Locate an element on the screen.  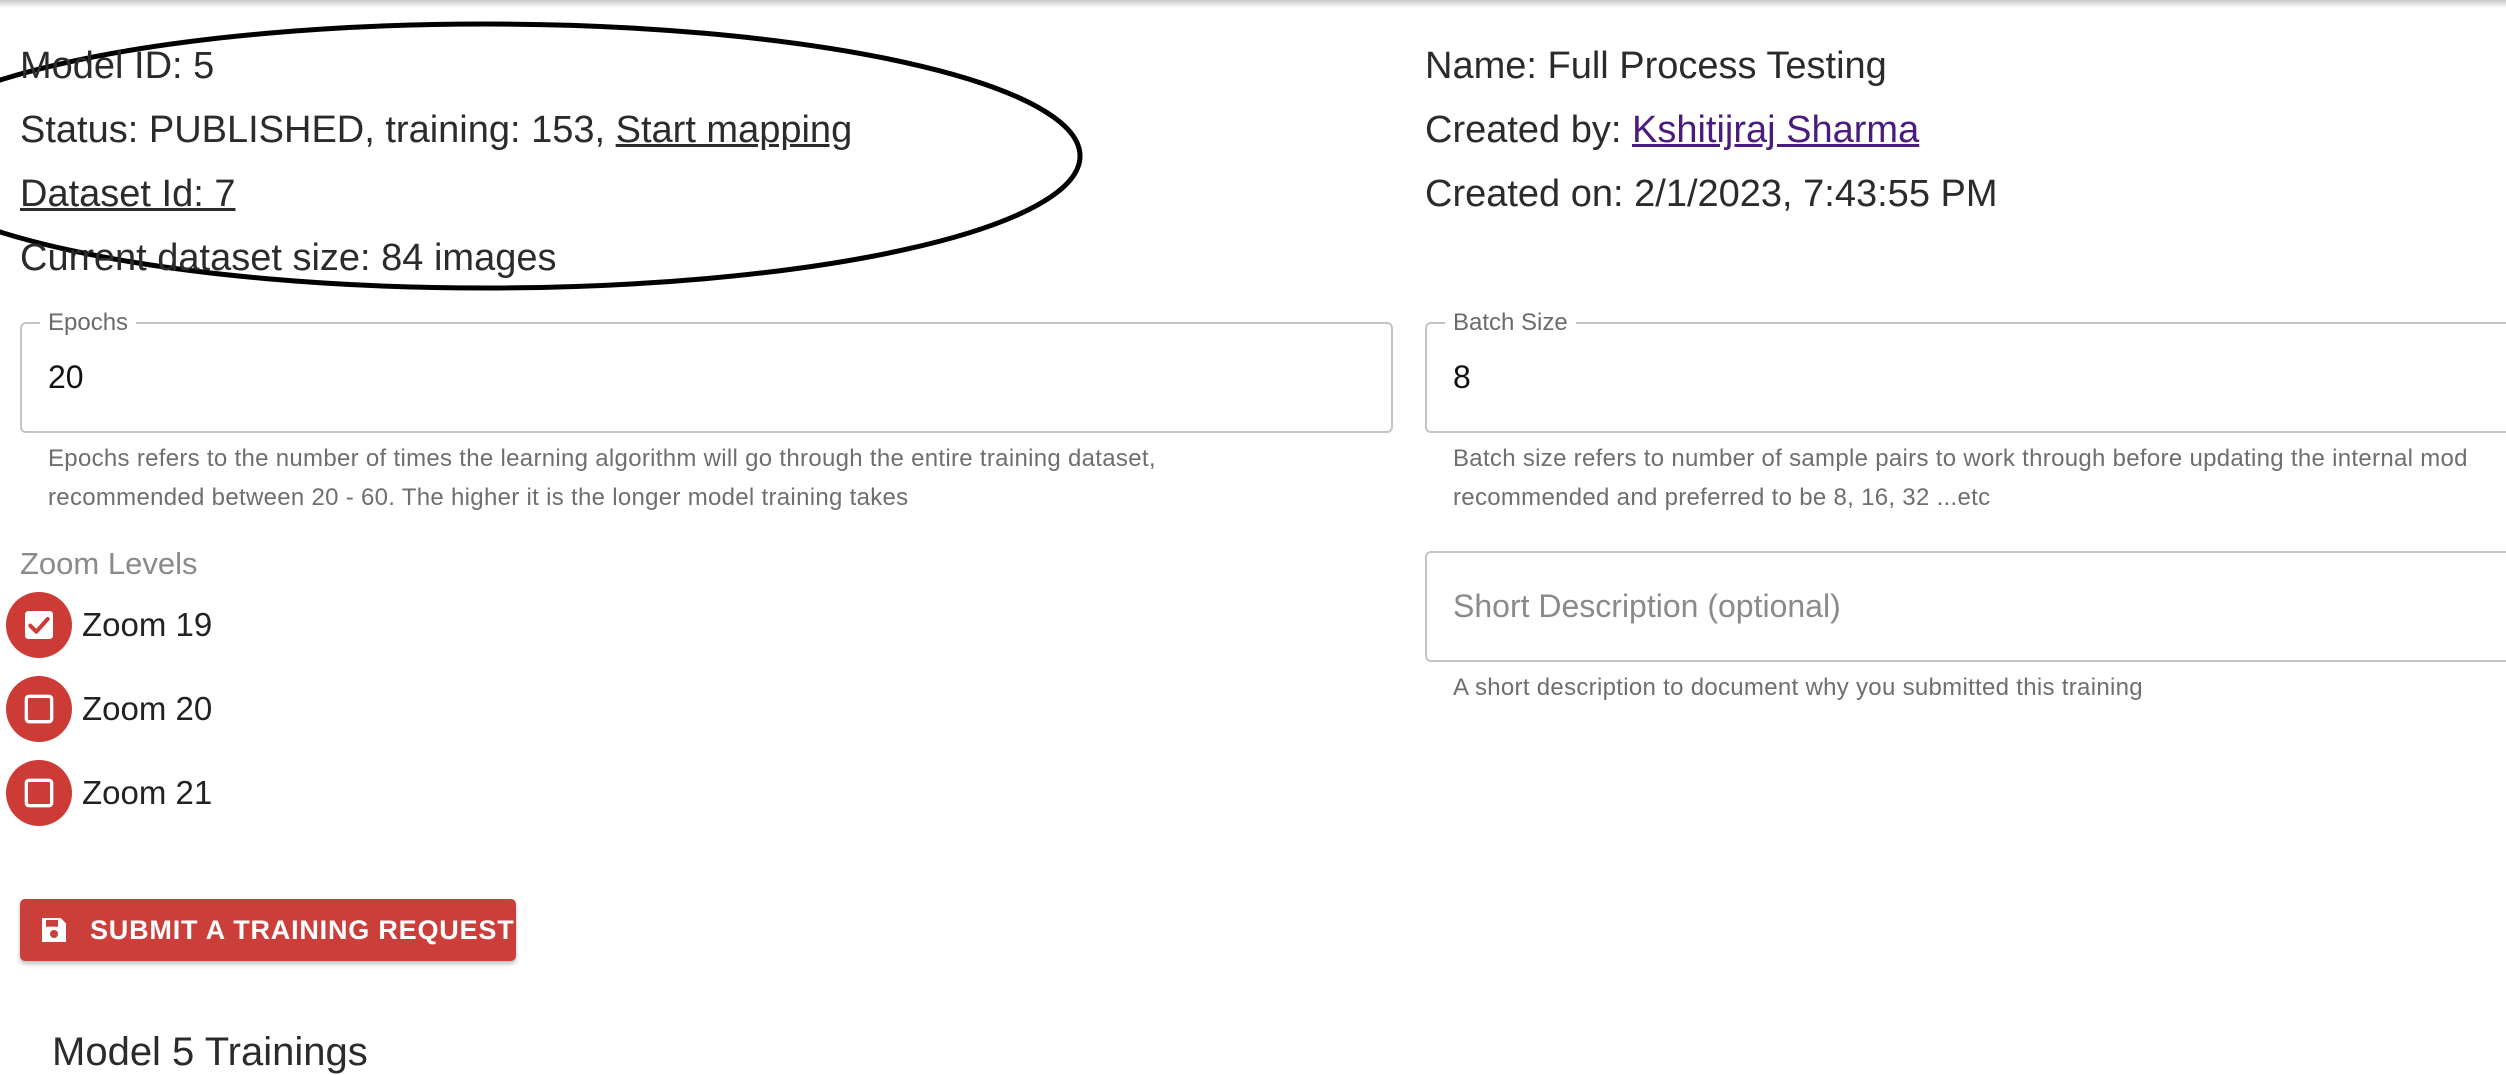
zoom-20-checkbox: Zoom 20 is located at coordinates (109, 709).